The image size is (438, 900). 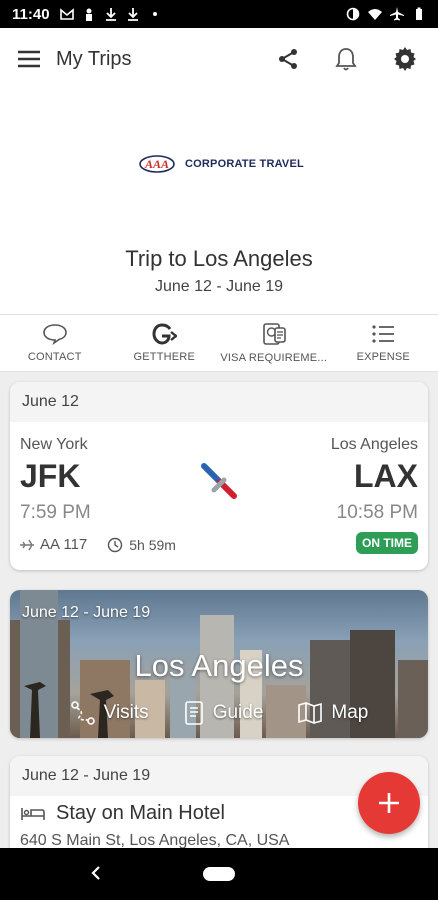 What do you see at coordinates (219, 286) in the screenshot?
I see `trip-dates: June 12 - June 19` at bounding box center [219, 286].